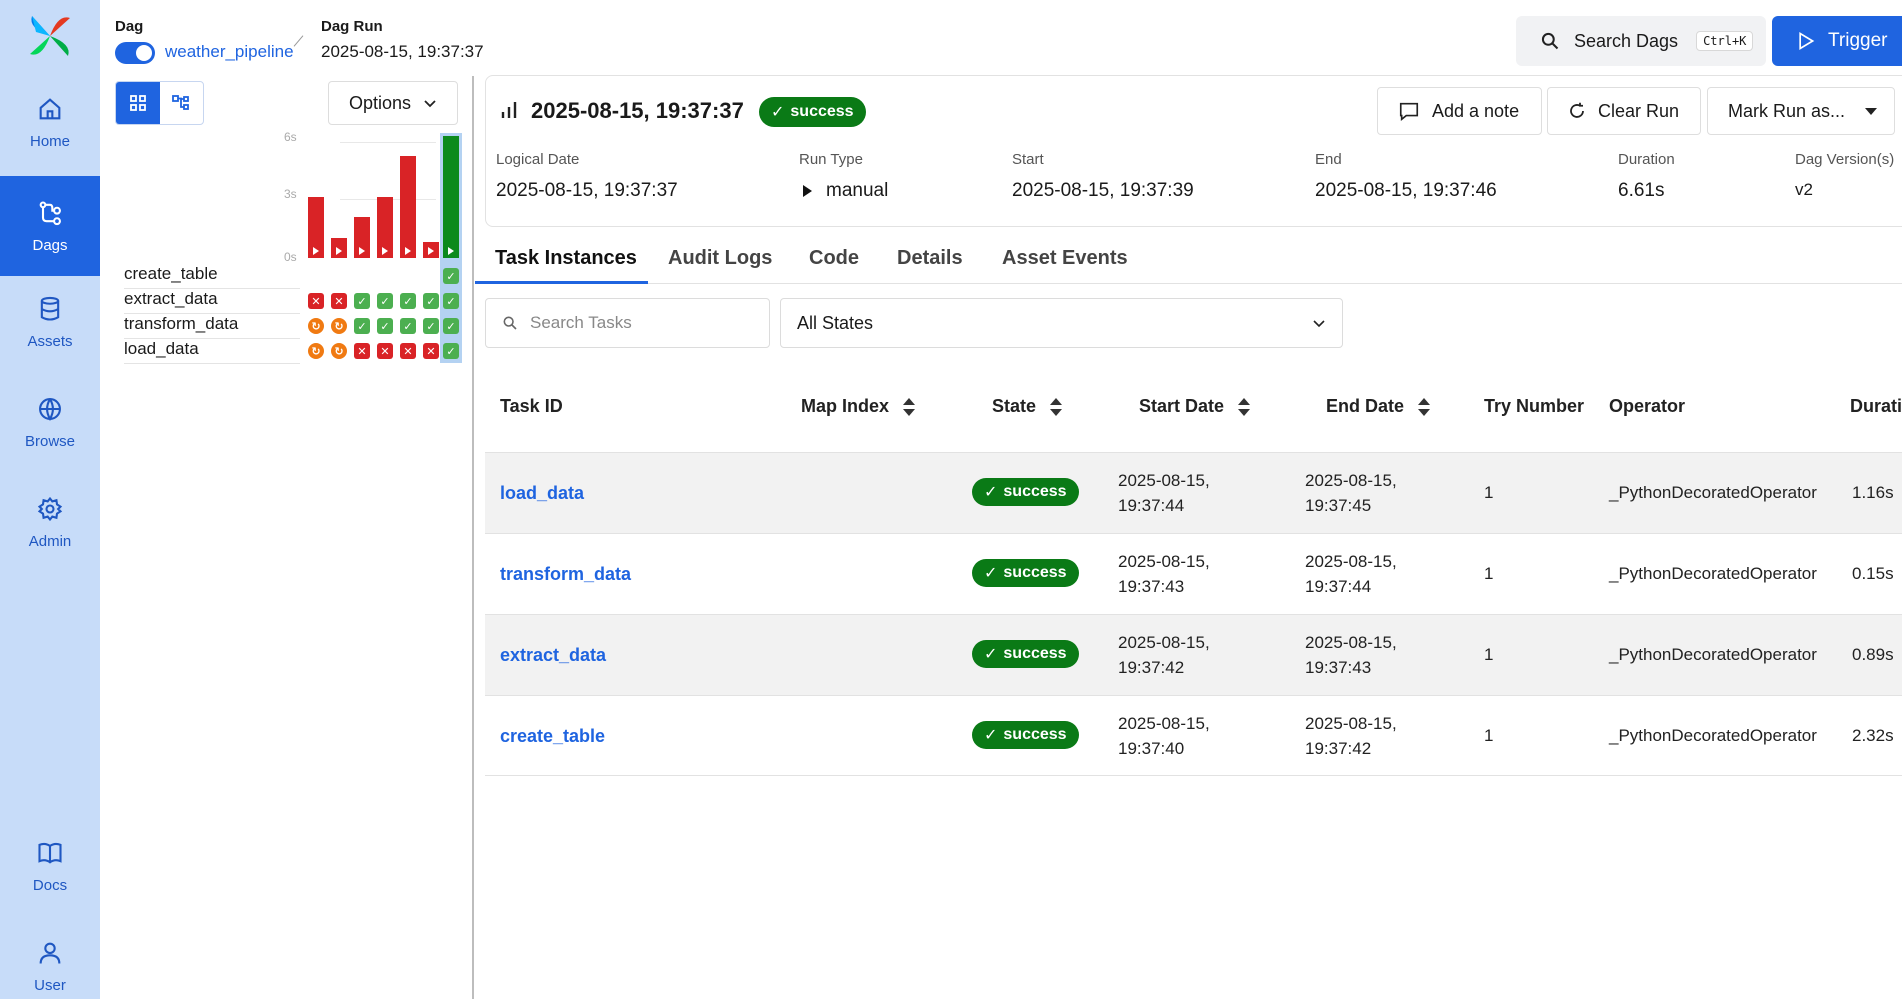 This screenshot has height=999, width=1902. I want to click on column-header-label: Start Date, so click(1182, 406).